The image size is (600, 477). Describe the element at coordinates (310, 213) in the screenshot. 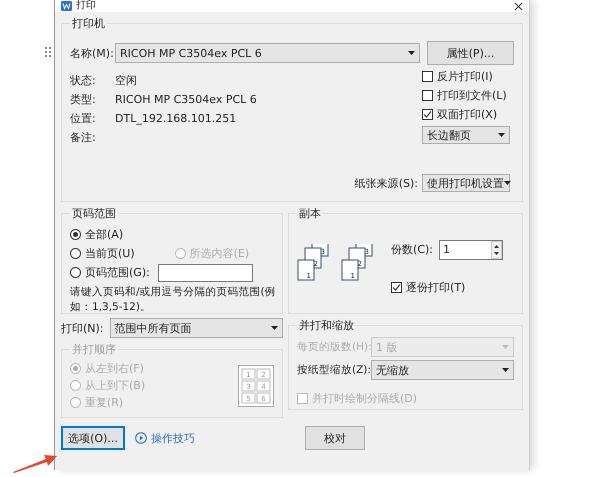

I see `group-title: 副本` at that location.